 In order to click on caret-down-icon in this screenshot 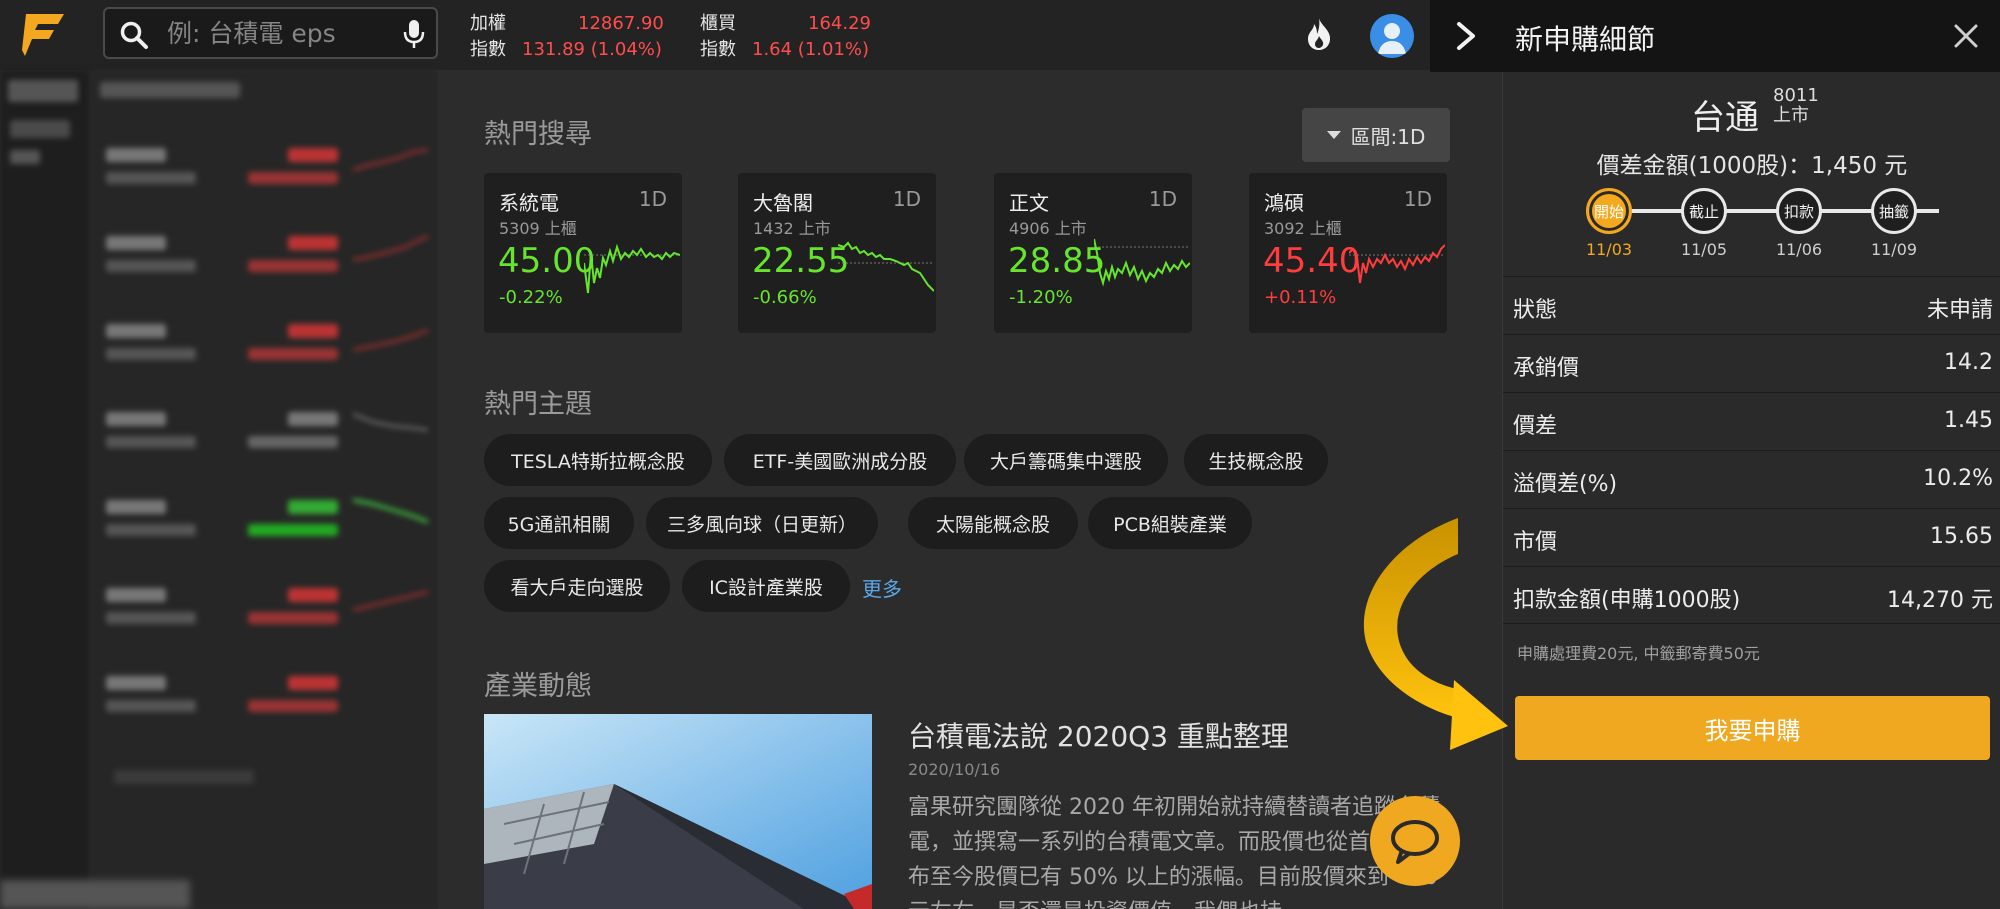, I will do `click(1333, 135)`.